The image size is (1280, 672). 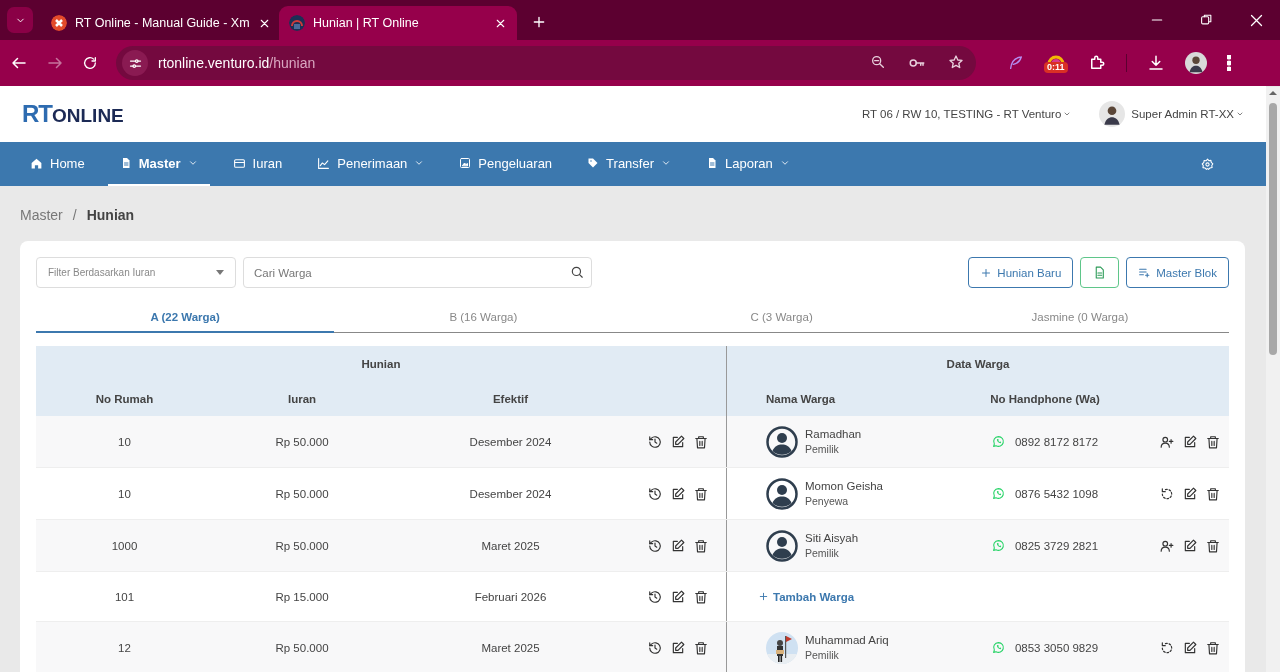 What do you see at coordinates (297, 23) in the screenshot?
I see `headphones-icon` at bounding box center [297, 23].